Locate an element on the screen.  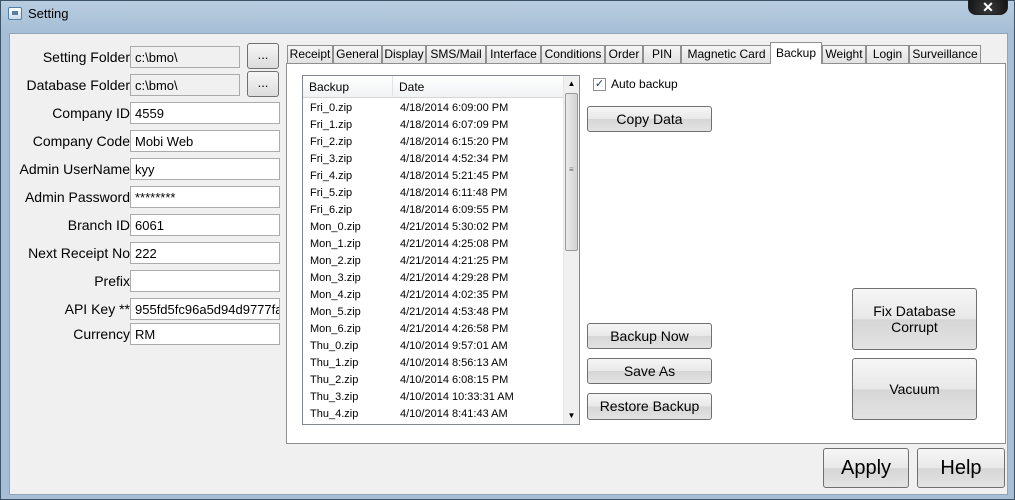
list-item: Thu_3.zip 4/10/2014 10:33:31 AM is located at coordinates (434, 397).